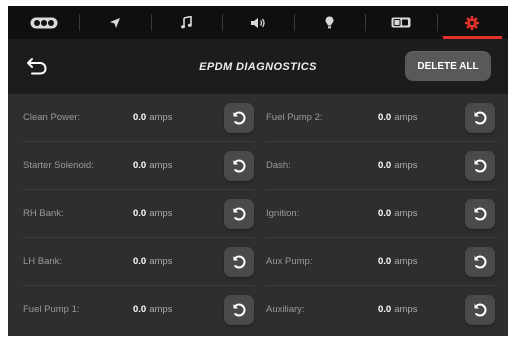  I want to click on channel-label: Ignition:, so click(283, 213).